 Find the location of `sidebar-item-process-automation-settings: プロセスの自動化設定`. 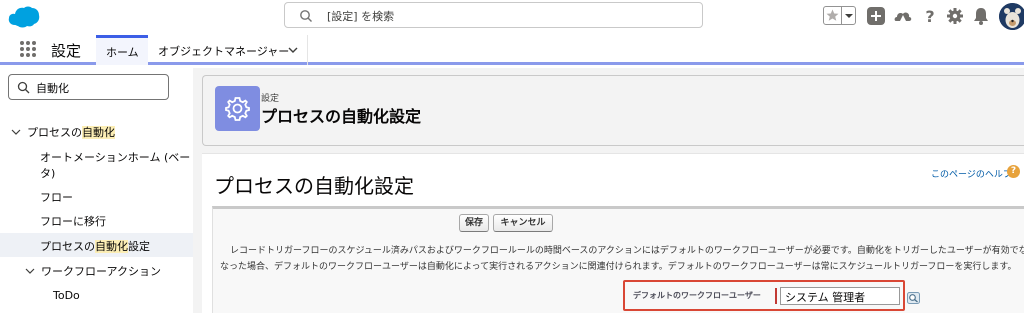

sidebar-item-process-automation-settings: プロセスの自動化設定 is located at coordinates (95, 246).